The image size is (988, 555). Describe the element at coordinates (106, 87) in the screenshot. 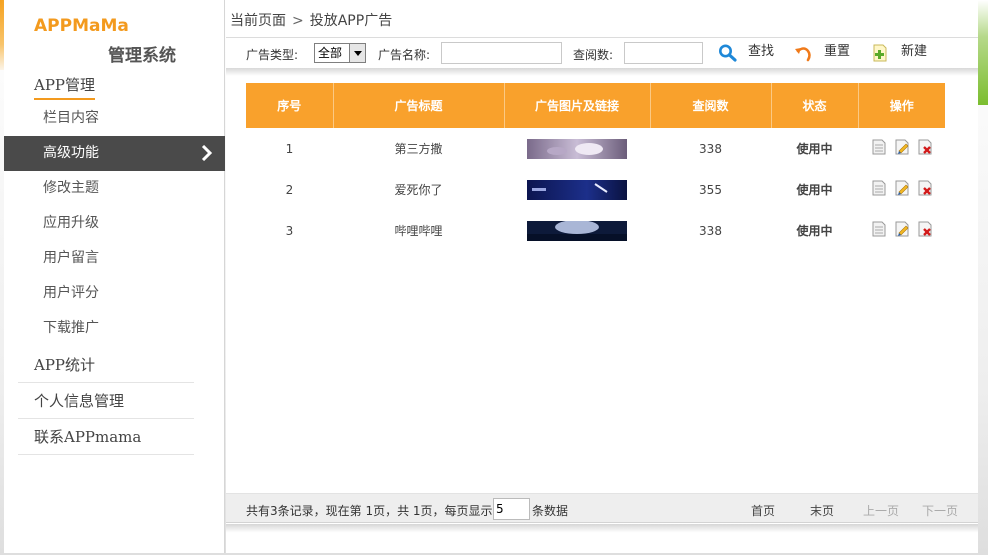

I see `nav-group-app-management: APP管理` at that location.